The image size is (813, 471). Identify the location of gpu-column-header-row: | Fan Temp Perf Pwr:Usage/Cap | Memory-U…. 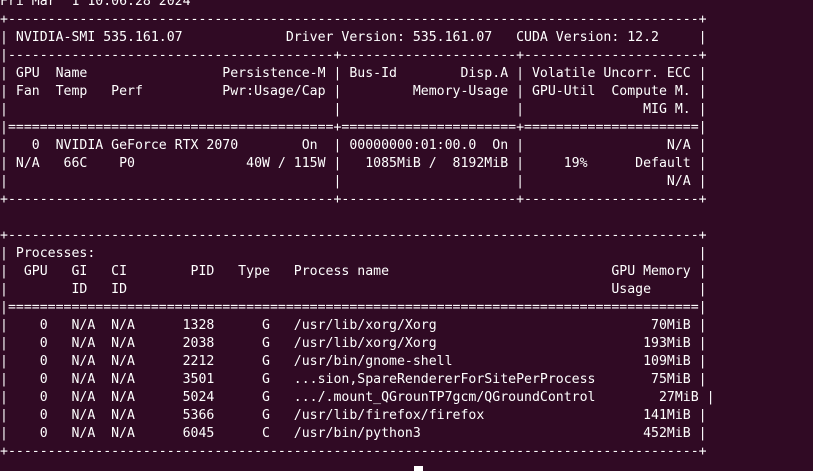
(353, 91).